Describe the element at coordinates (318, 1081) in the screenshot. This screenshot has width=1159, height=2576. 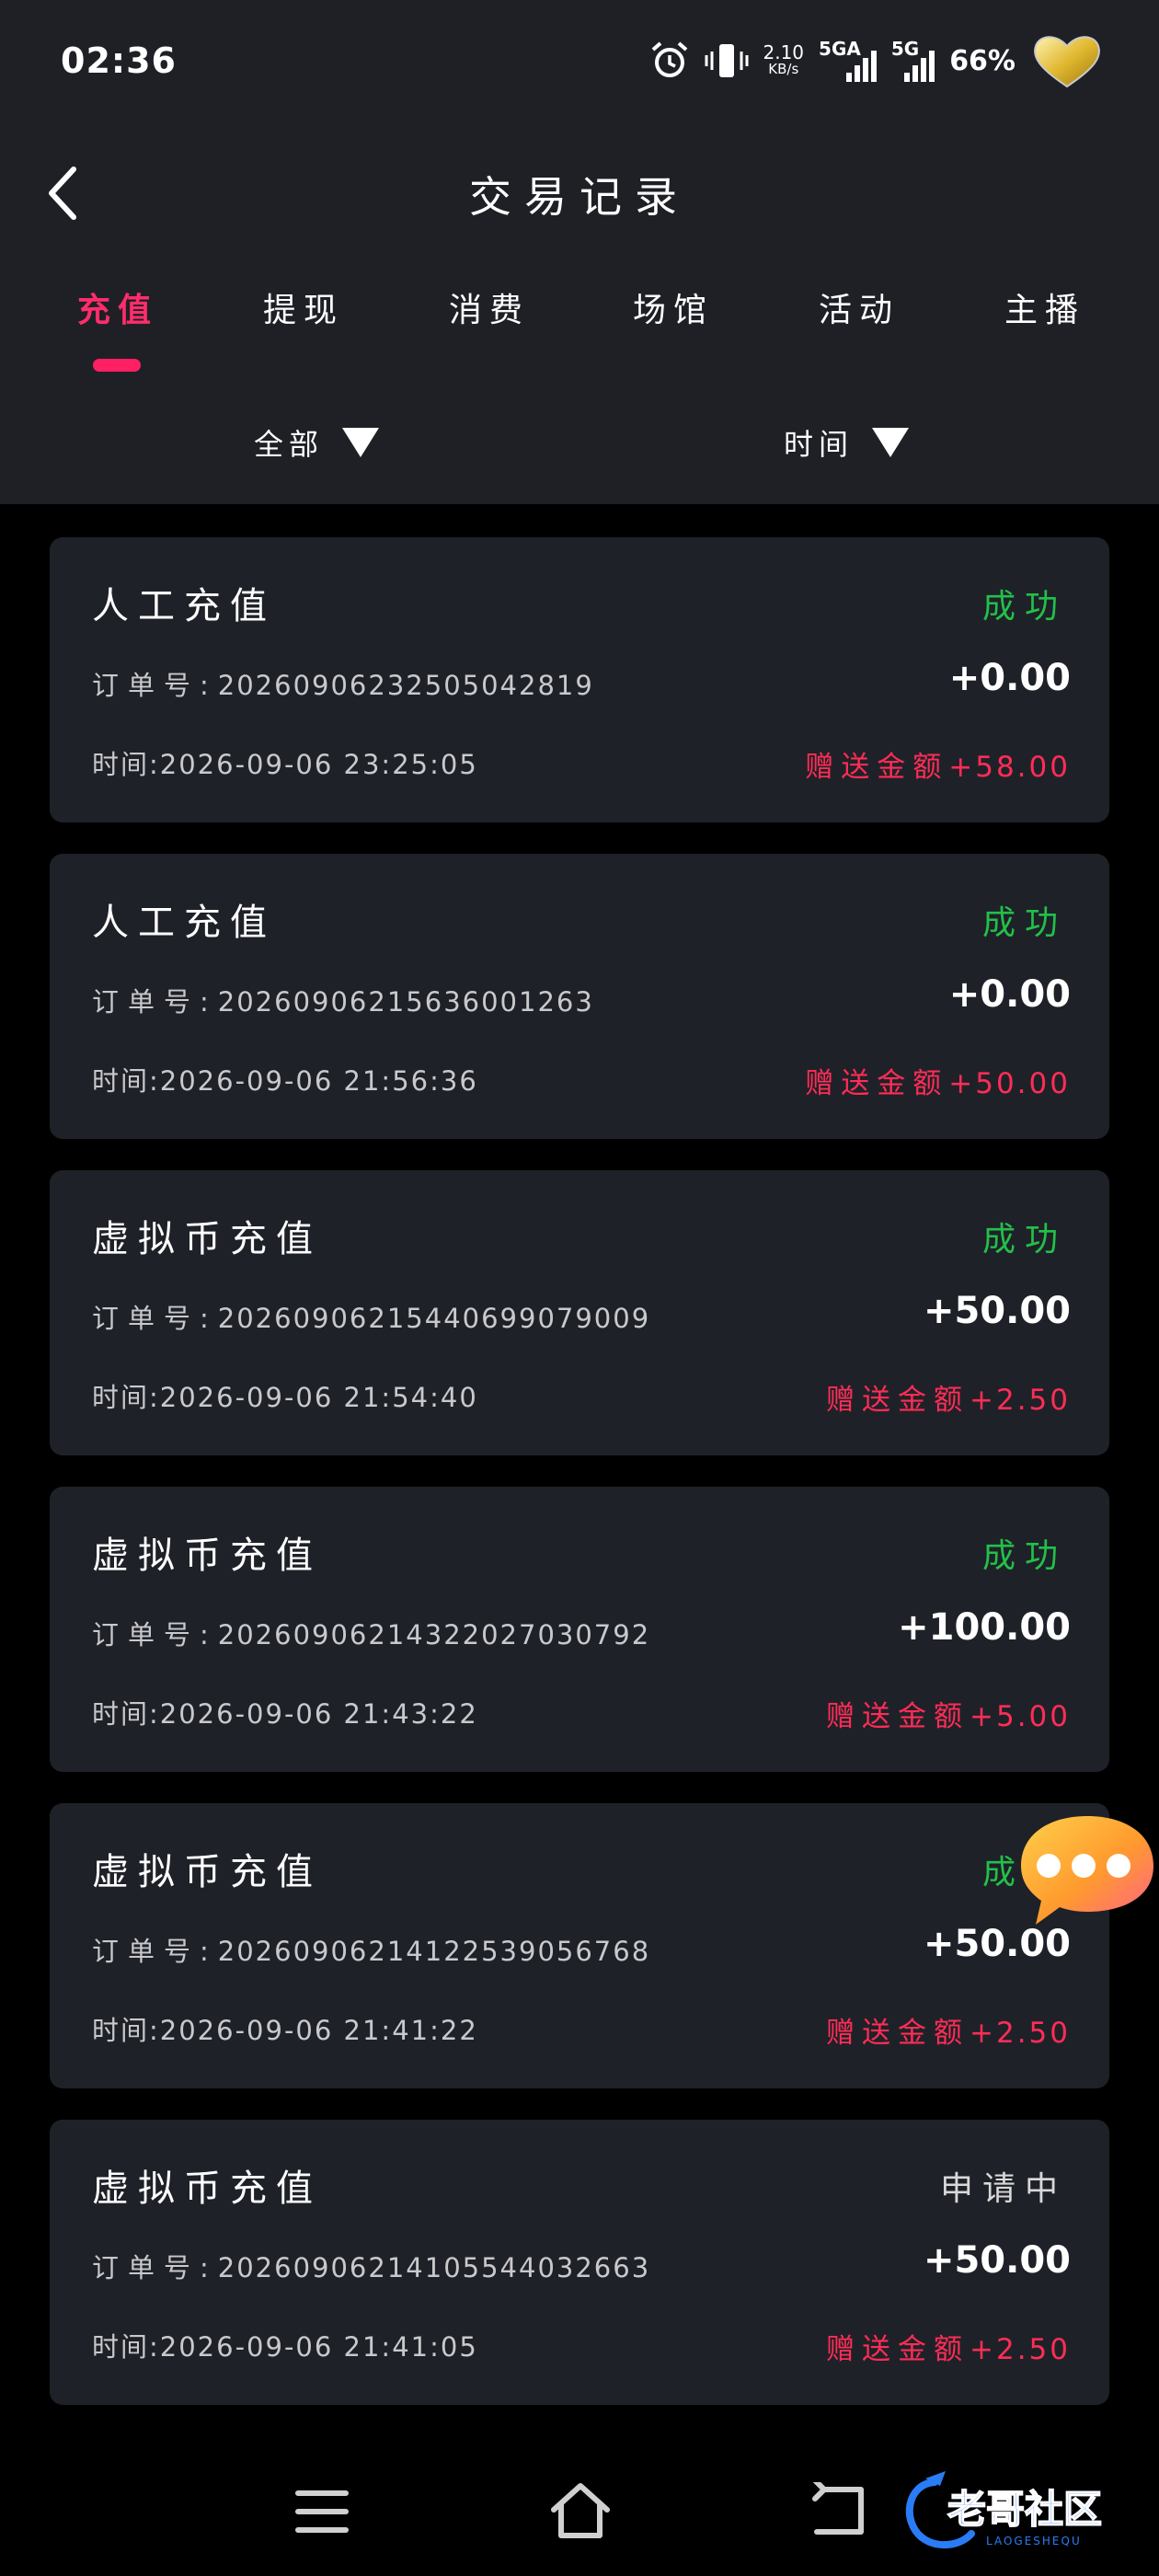
I see `time-value: 2026-09-06 21:56:36` at that location.